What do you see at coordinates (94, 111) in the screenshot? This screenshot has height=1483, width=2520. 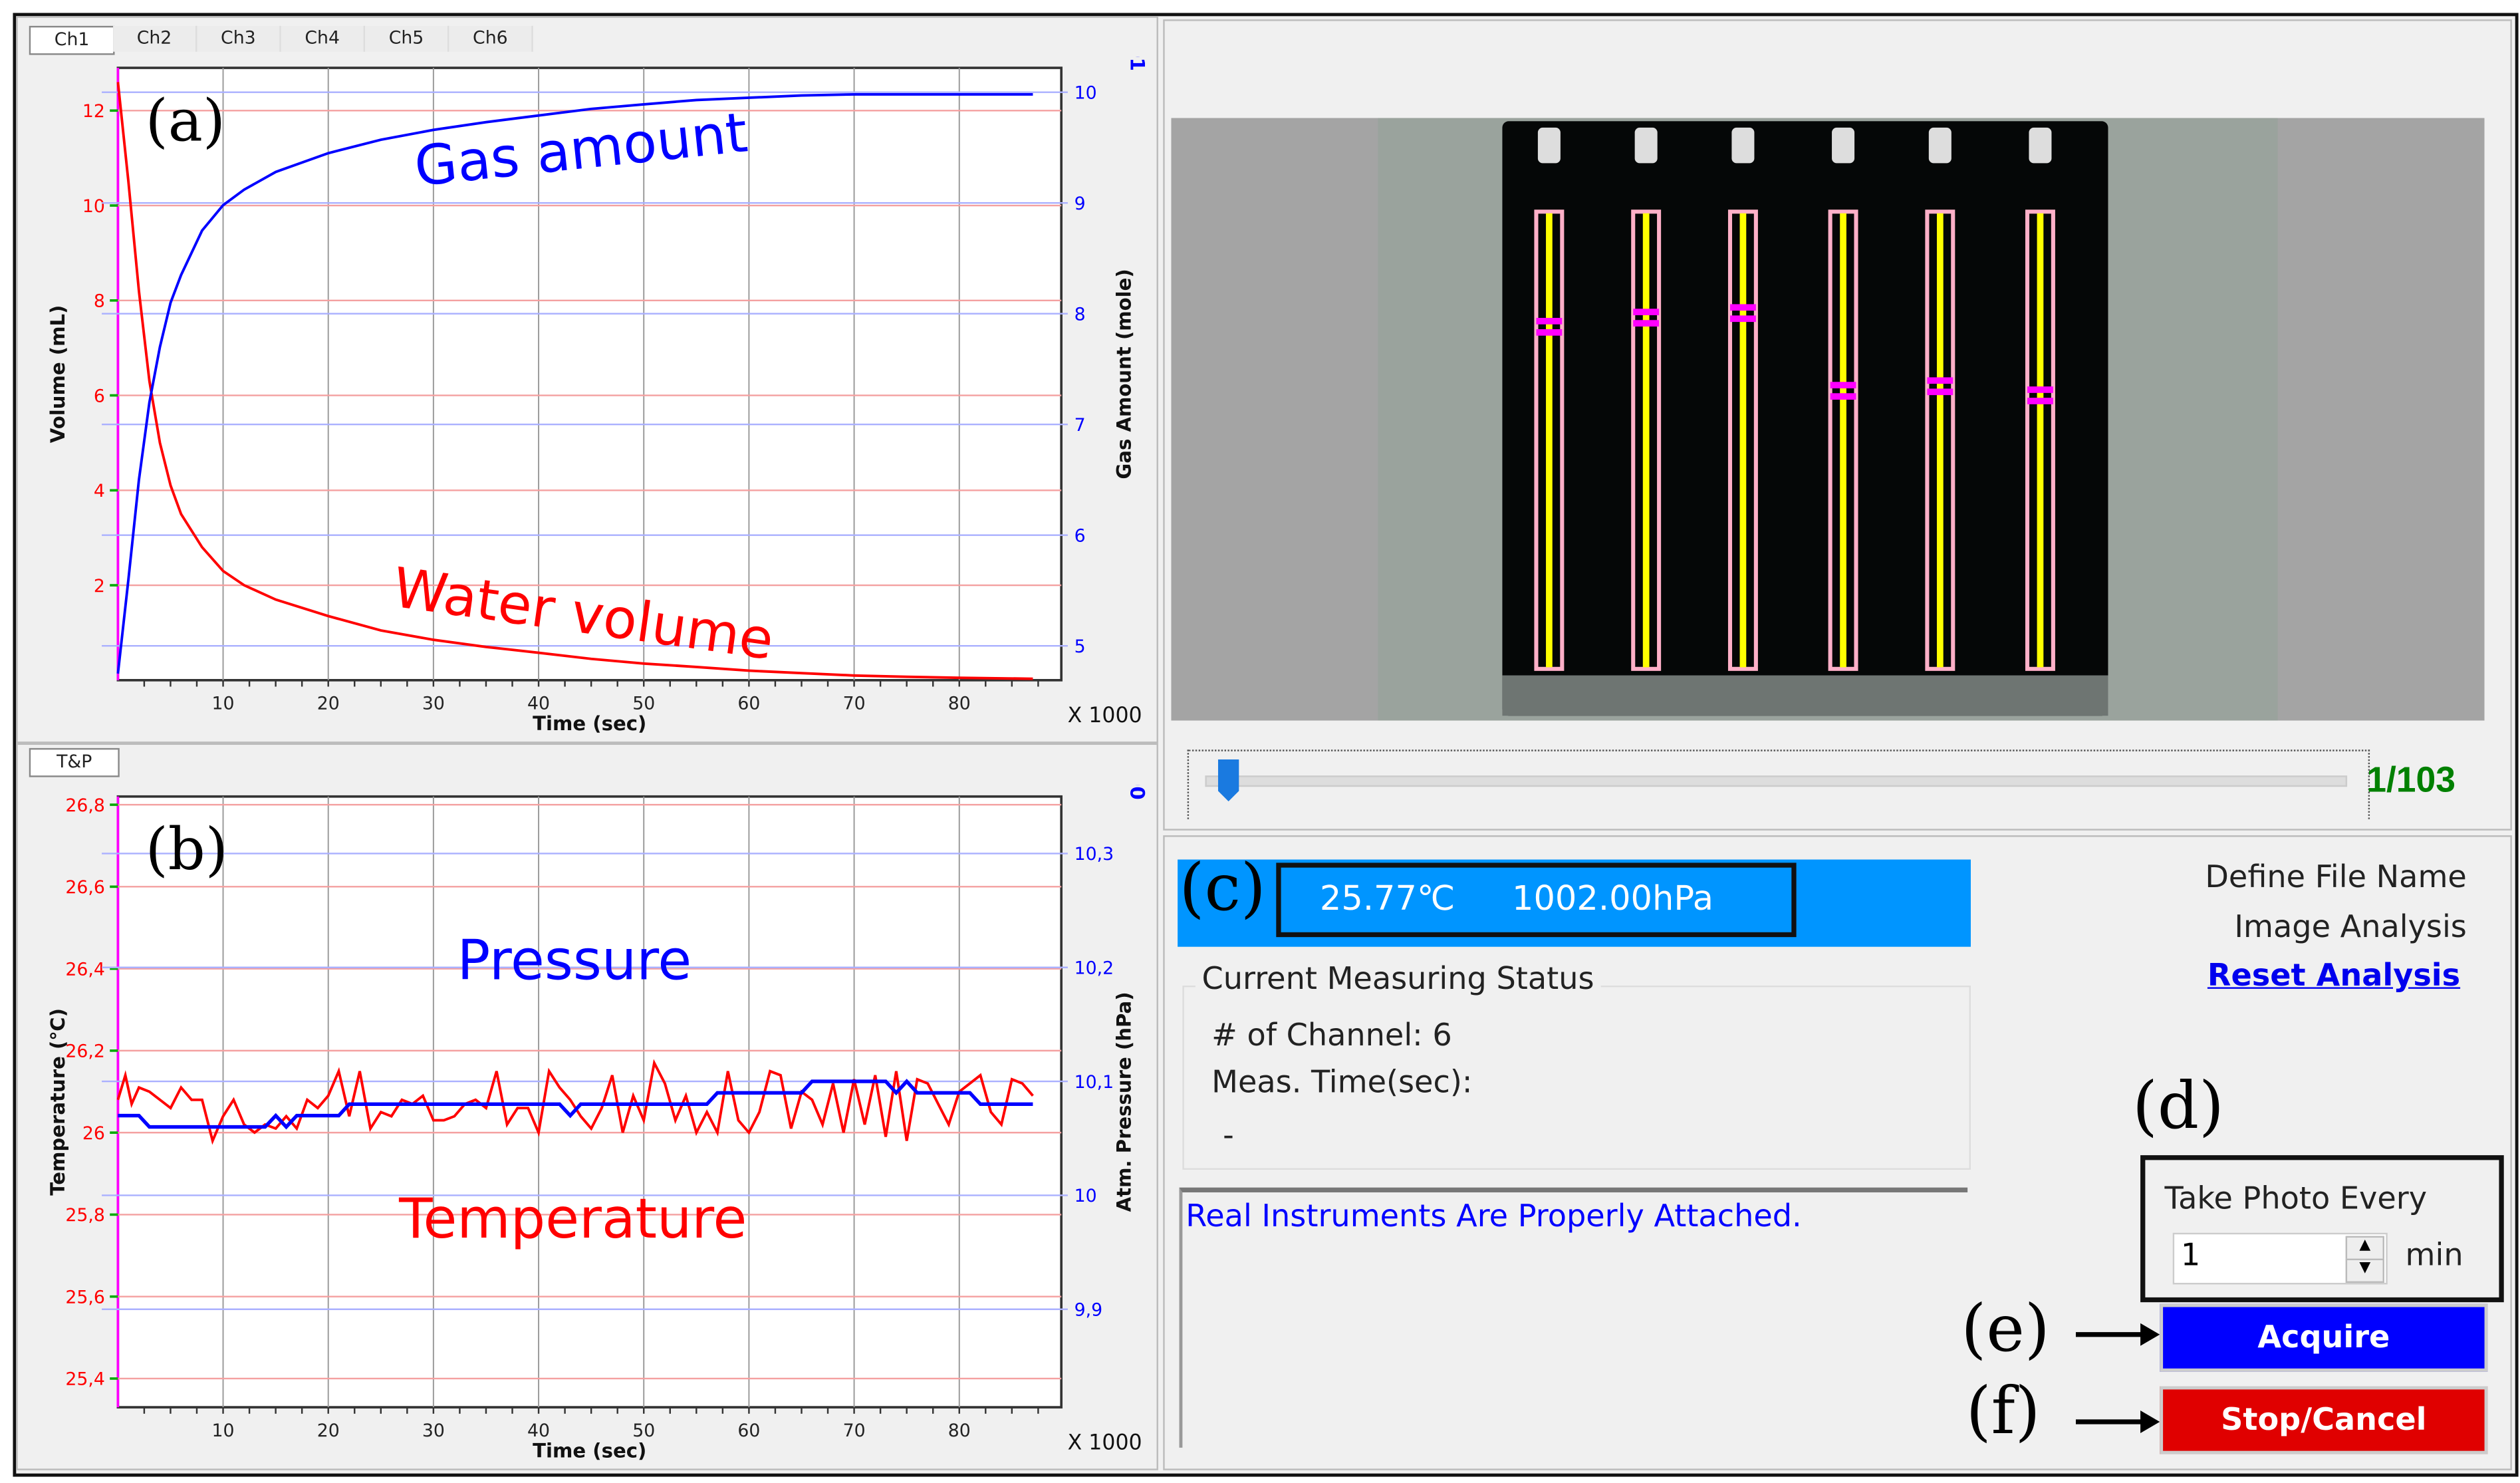 I see `y-tick-label: 12` at bounding box center [94, 111].